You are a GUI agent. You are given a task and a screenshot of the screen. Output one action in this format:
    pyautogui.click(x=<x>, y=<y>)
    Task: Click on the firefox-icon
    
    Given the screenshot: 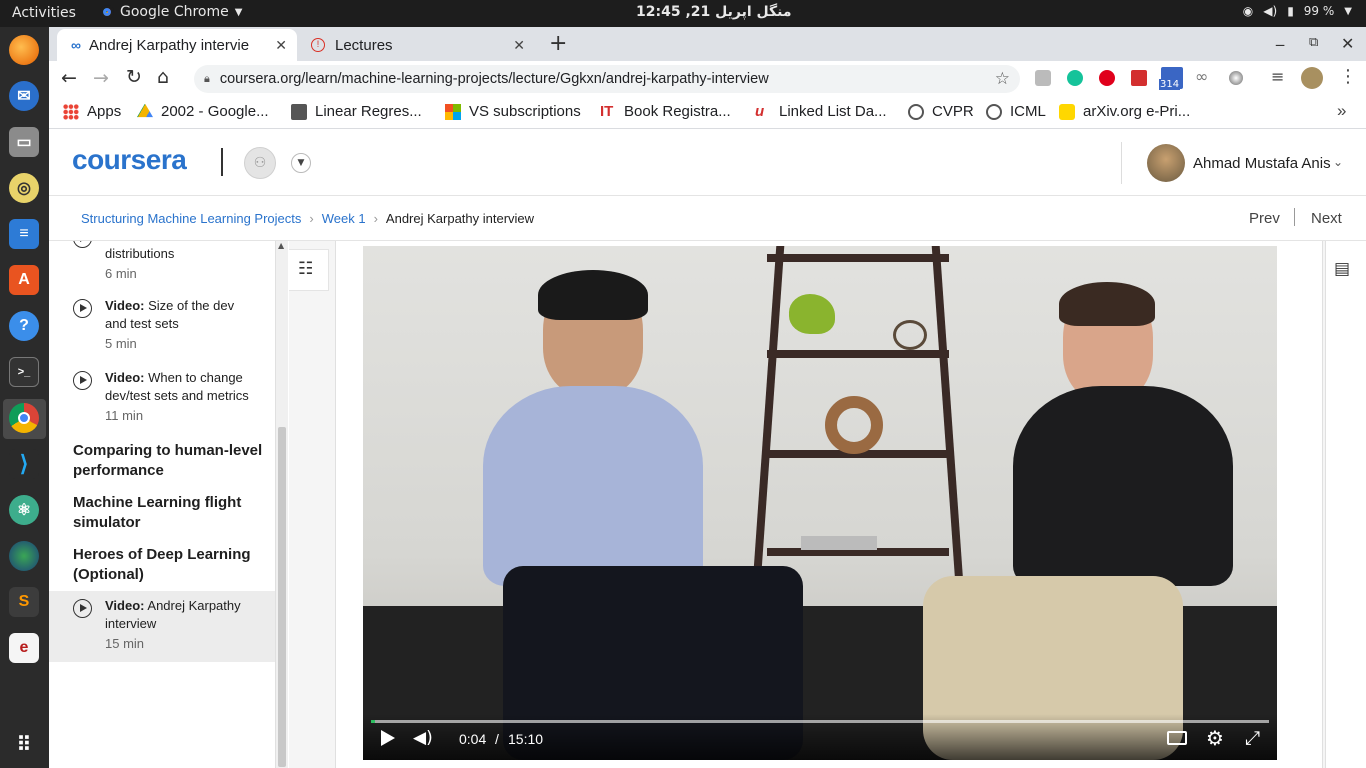 What is the action you would take?
    pyautogui.click(x=24, y=50)
    